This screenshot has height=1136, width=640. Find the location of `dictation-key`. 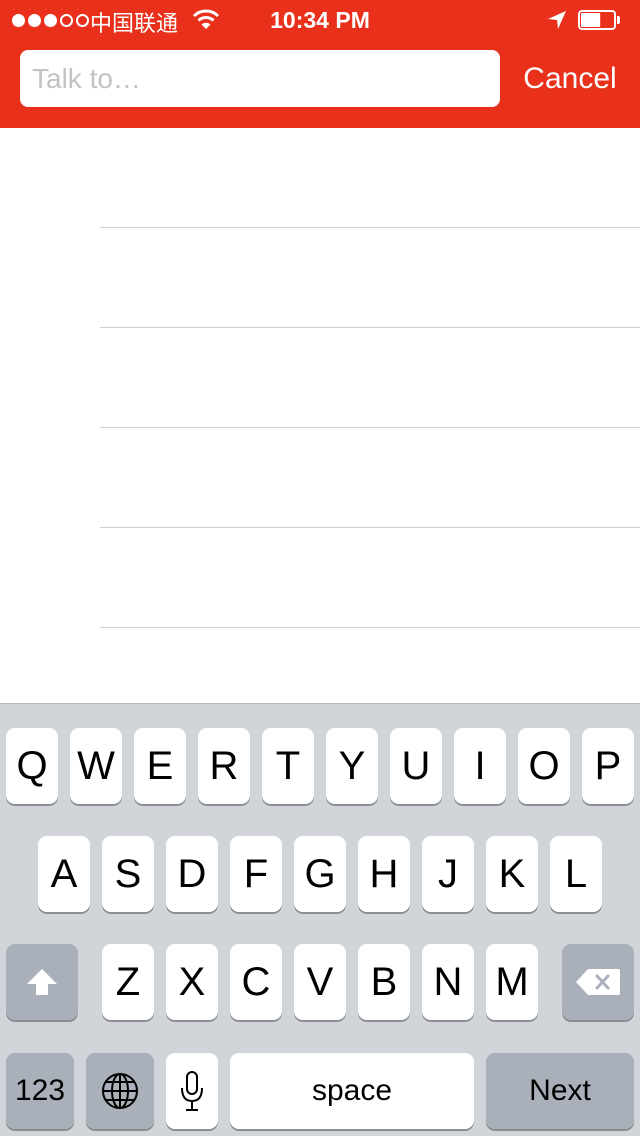

dictation-key is located at coordinates (192, 1091).